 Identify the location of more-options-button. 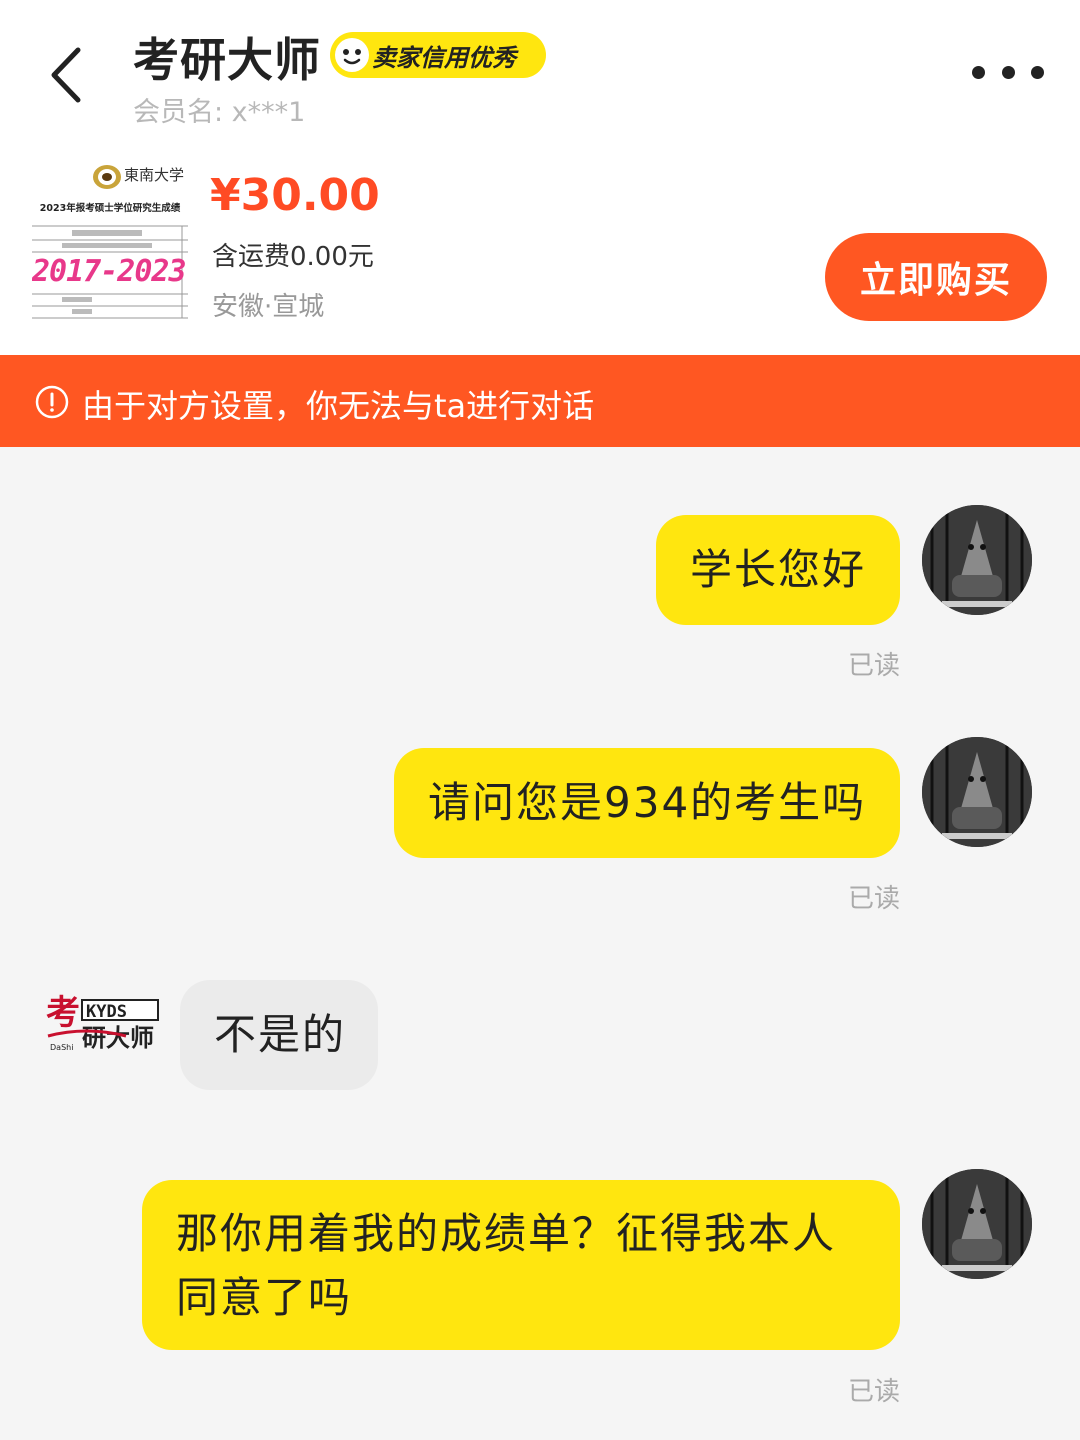
(1008, 72).